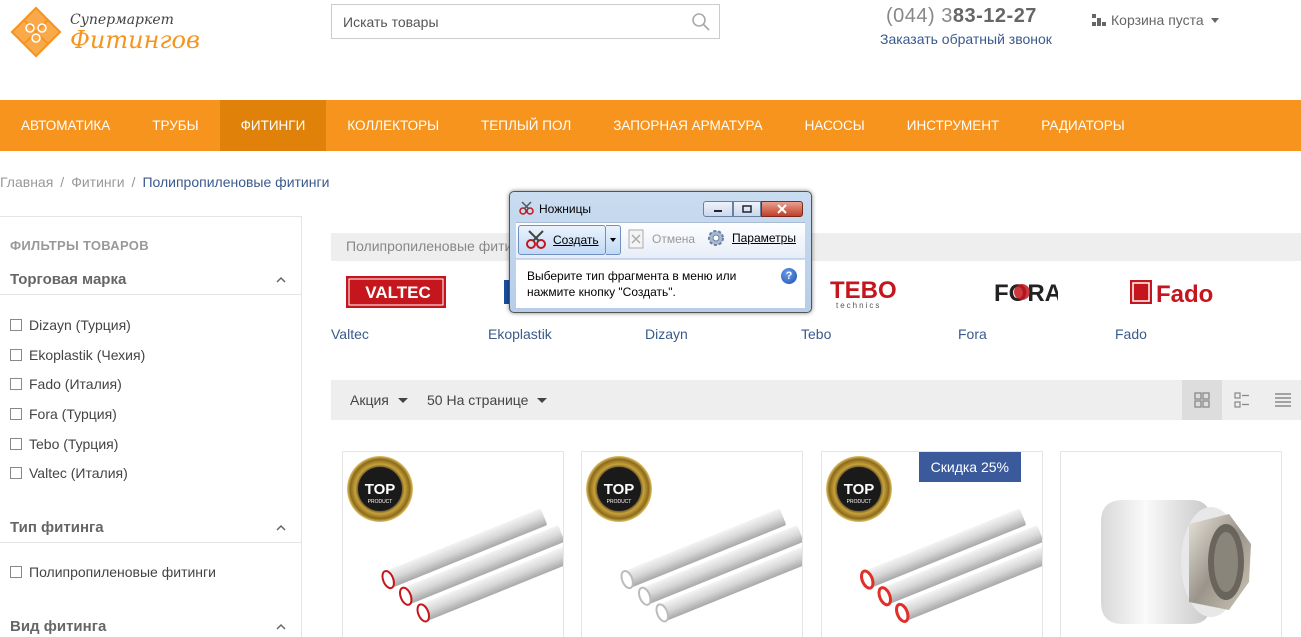 The height and width of the screenshot is (637, 1301). What do you see at coordinates (75, 384) in the screenshot?
I see `filter-label: Fado (Италия)` at bounding box center [75, 384].